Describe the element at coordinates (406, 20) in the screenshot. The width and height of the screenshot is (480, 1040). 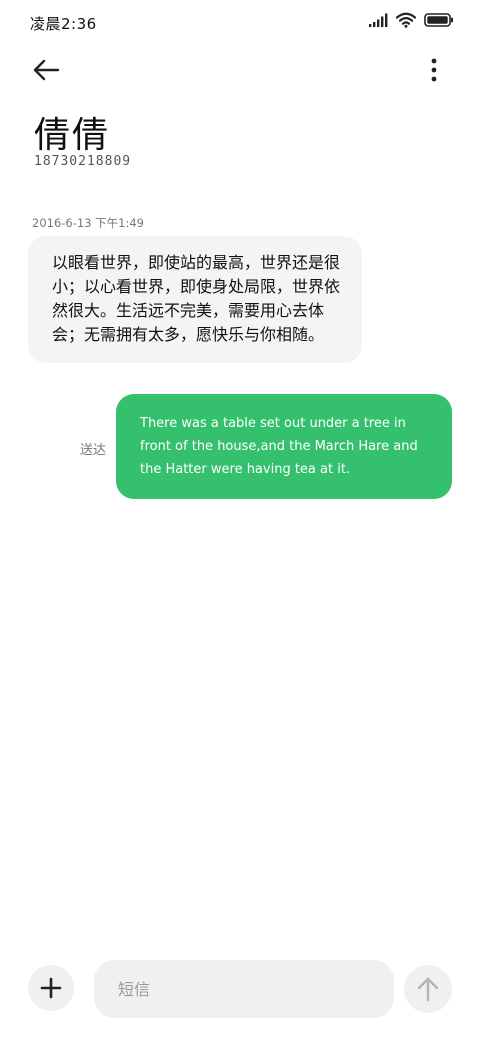
I see `wifi-icon` at that location.